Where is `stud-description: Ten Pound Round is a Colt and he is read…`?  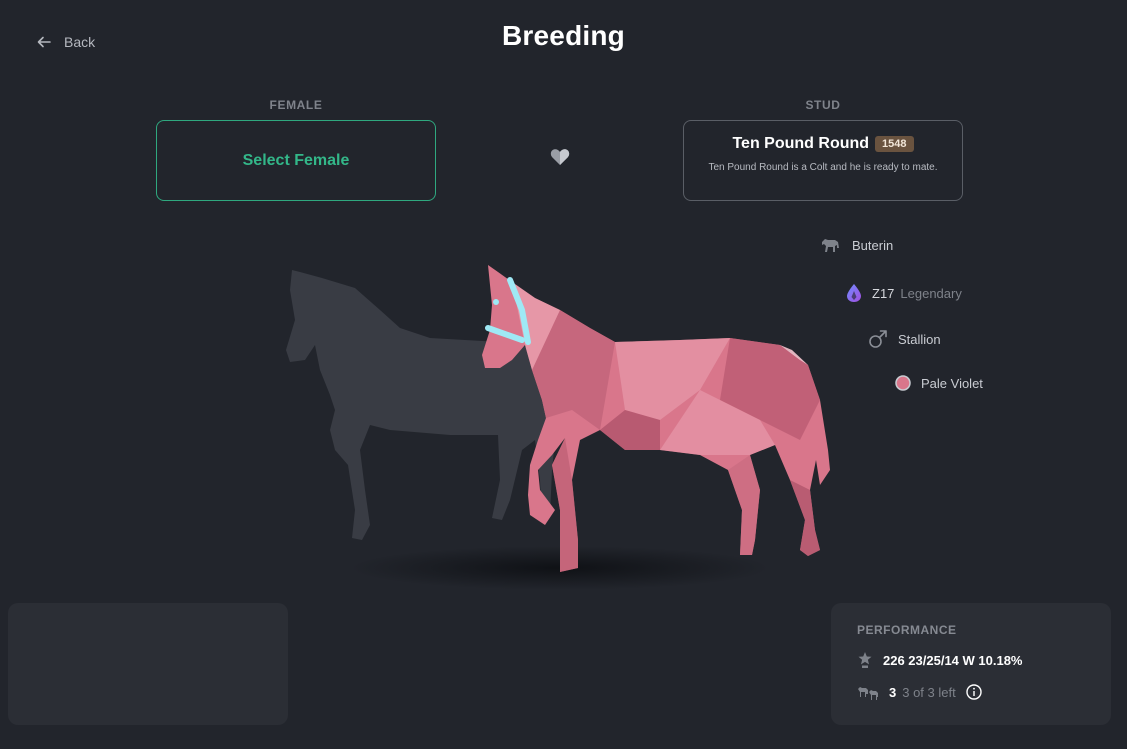 stud-description: Ten Pound Round is a Colt and he is read… is located at coordinates (823, 167).